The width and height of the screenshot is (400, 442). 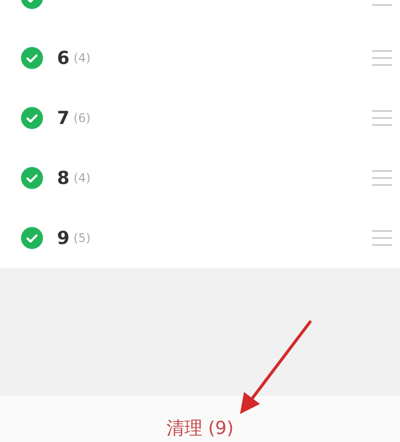 What do you see at coordinates (200, 238) in the screenshot?
I see `list-row: 9 (5)` at bounding box center [200, 238].